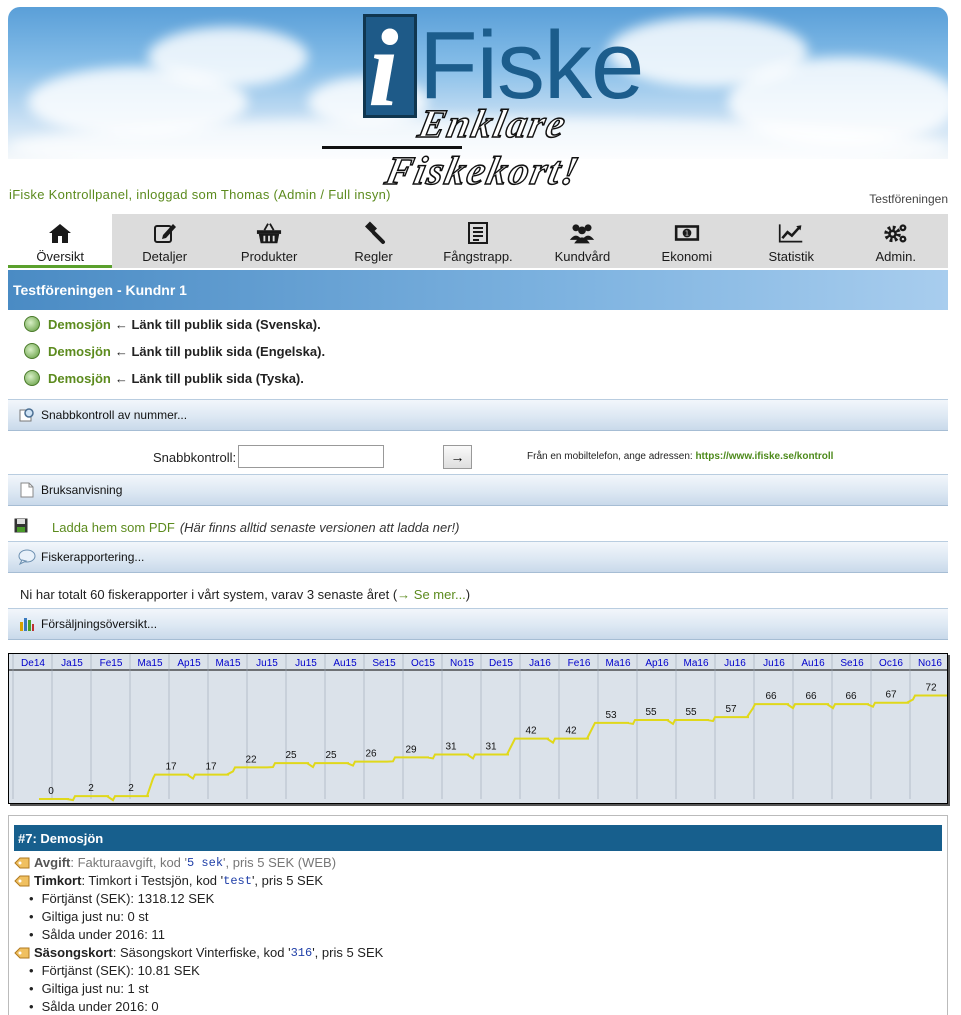  I want to click on magnifier-icon, so click(27, 415).